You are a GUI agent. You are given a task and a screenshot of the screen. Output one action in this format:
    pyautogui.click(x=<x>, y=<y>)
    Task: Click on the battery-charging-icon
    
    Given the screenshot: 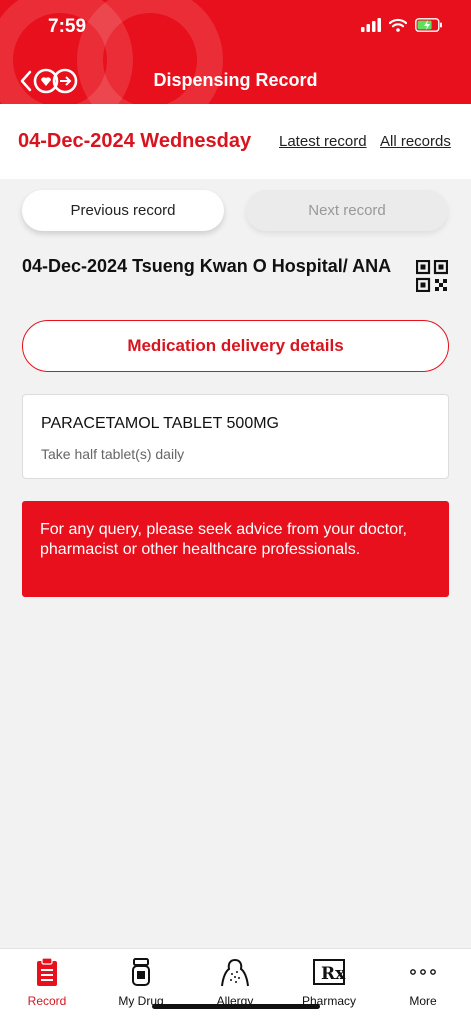 What is the action you would take?
    pyautogui.click(x=428, y=25)
    